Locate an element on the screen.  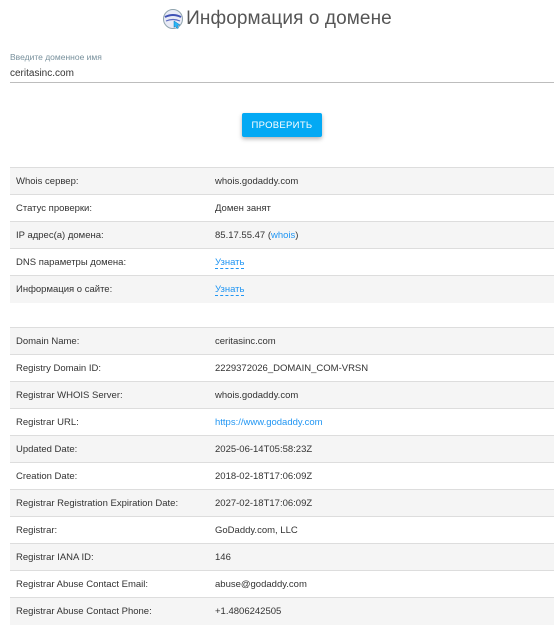
domain-field-label: Введите доменное имя is located at coordinates (56, 57).